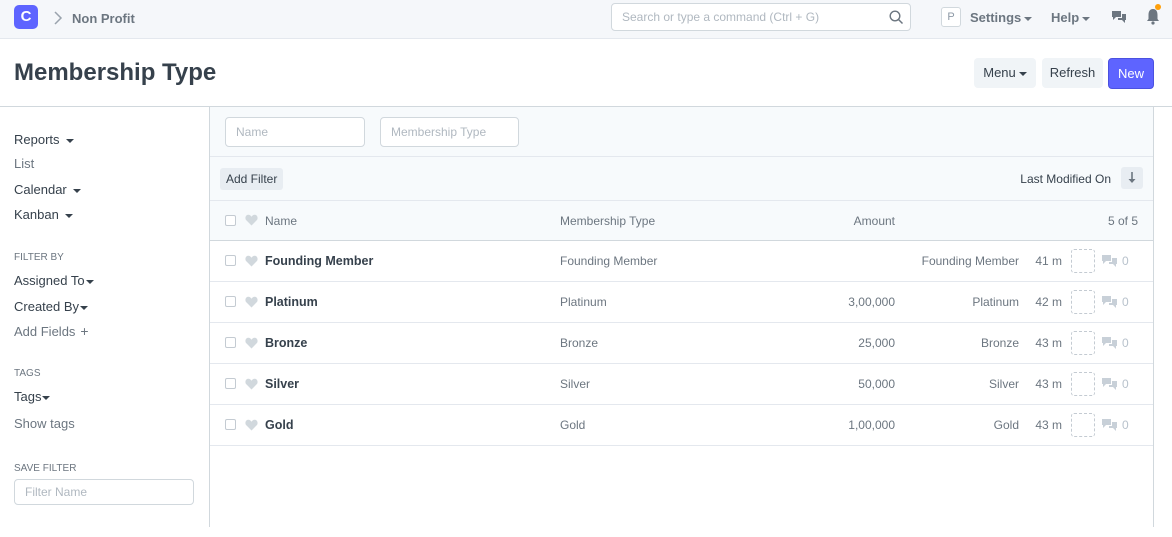  I want to click on row-name-link: Bronze, so click(286, 343).